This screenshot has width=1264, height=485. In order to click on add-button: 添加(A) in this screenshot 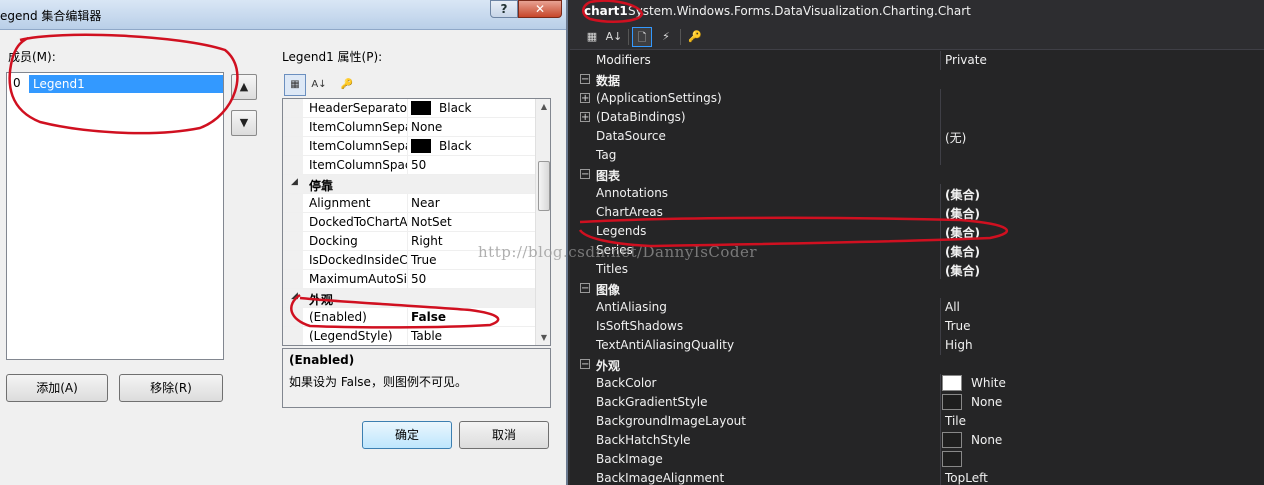, I will do `click(57, 388)`.